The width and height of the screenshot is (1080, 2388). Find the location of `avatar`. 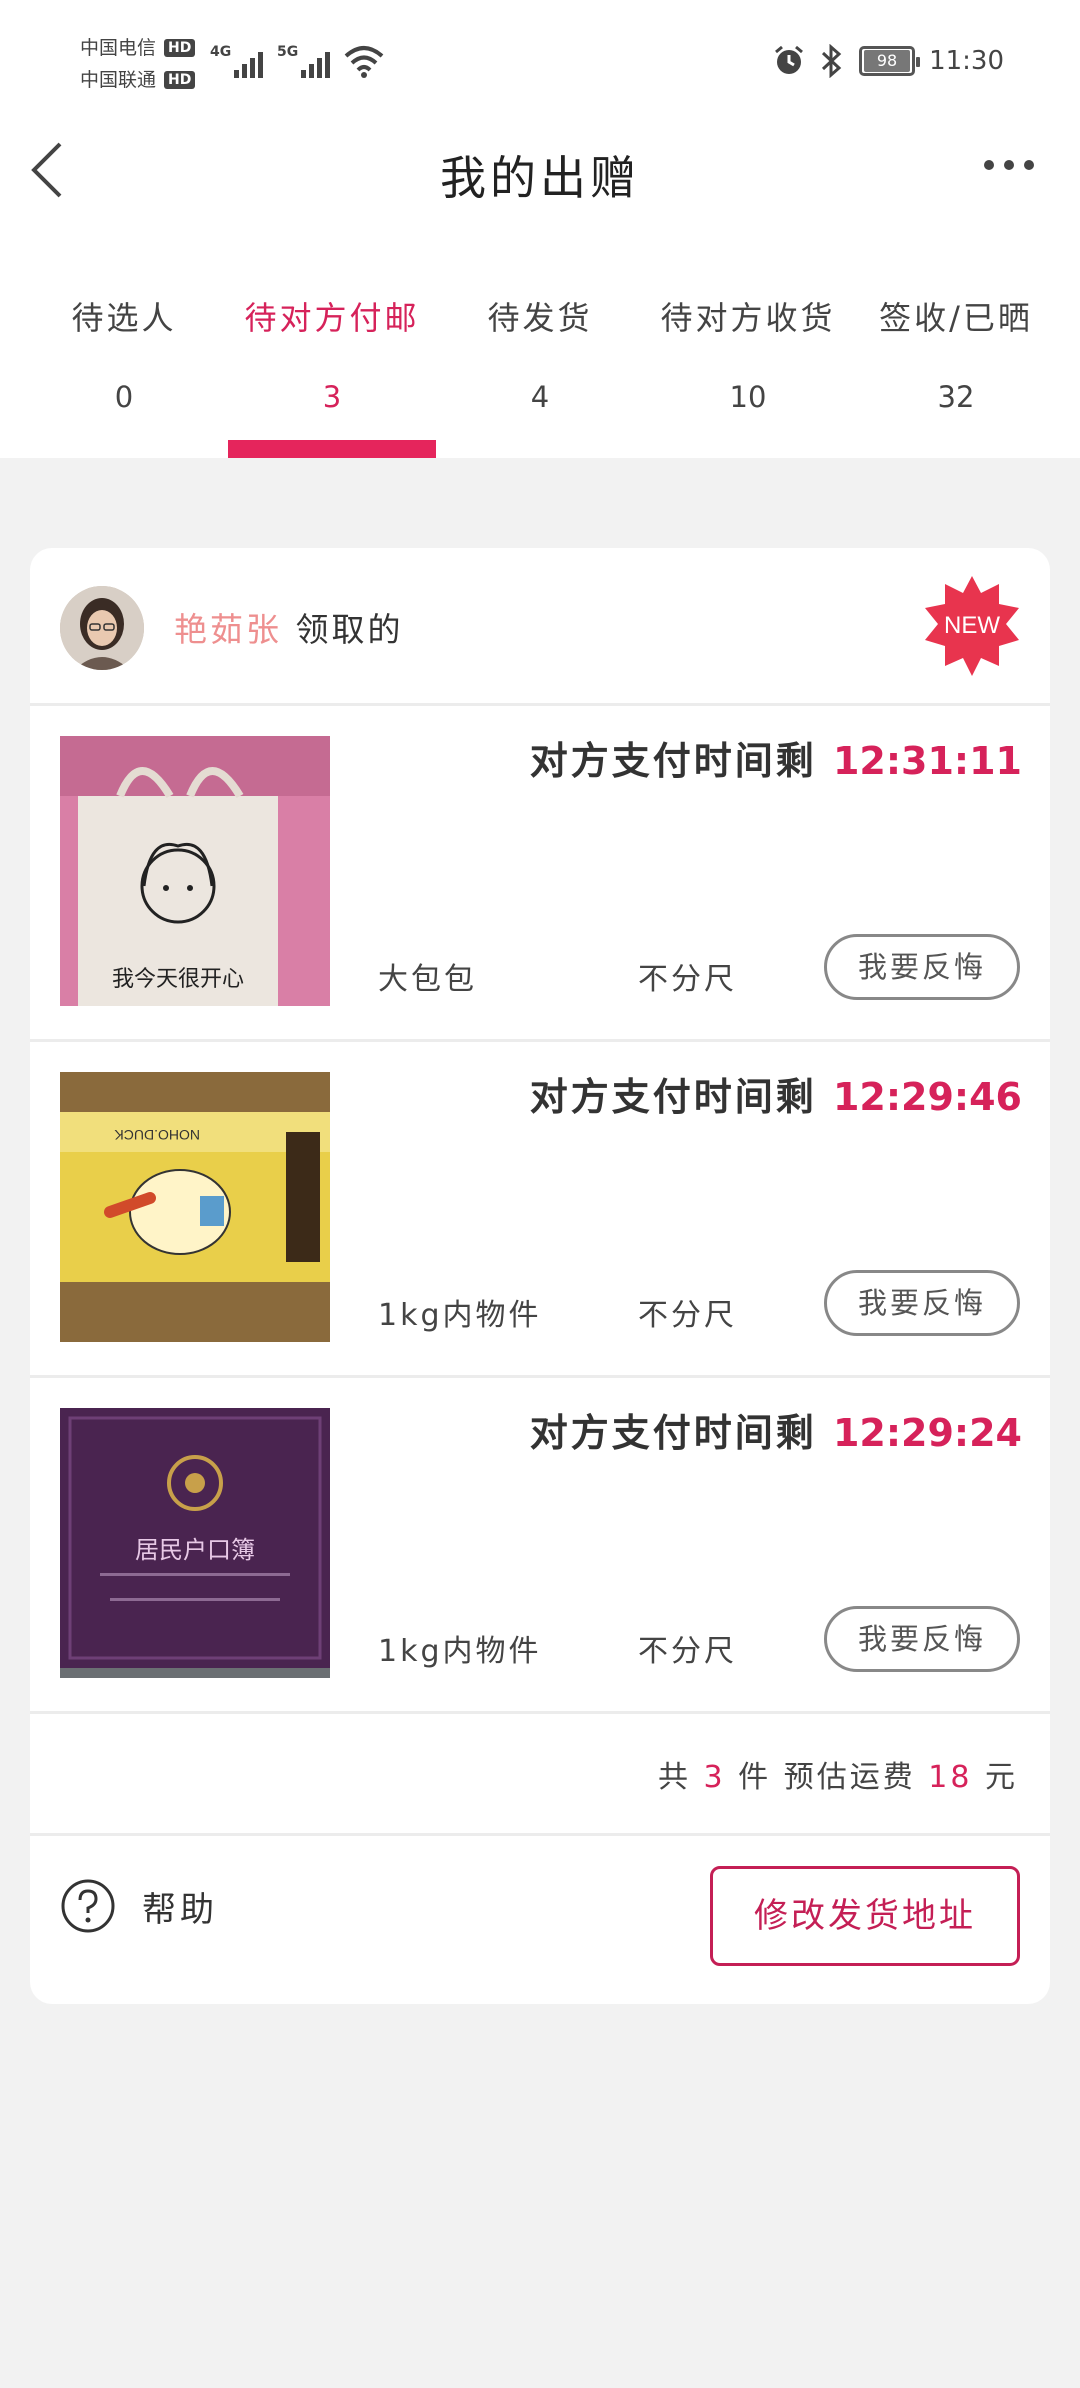

avatar is located at coordinates (102, 628).